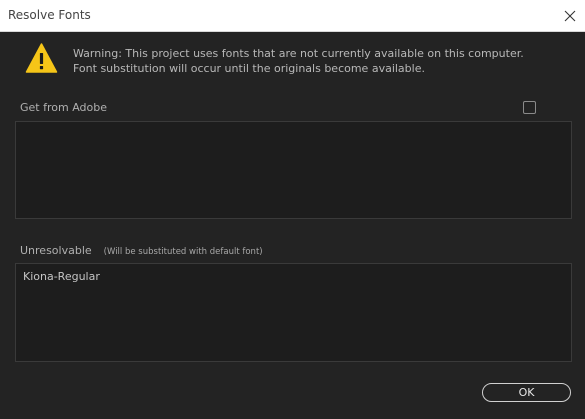 This screenshot has width=585, height=419. What do you see at coordinates (56, 250) in the screenshot?
I see `unresolvable-title: Unresolvable` at bounding box center [56, 250].